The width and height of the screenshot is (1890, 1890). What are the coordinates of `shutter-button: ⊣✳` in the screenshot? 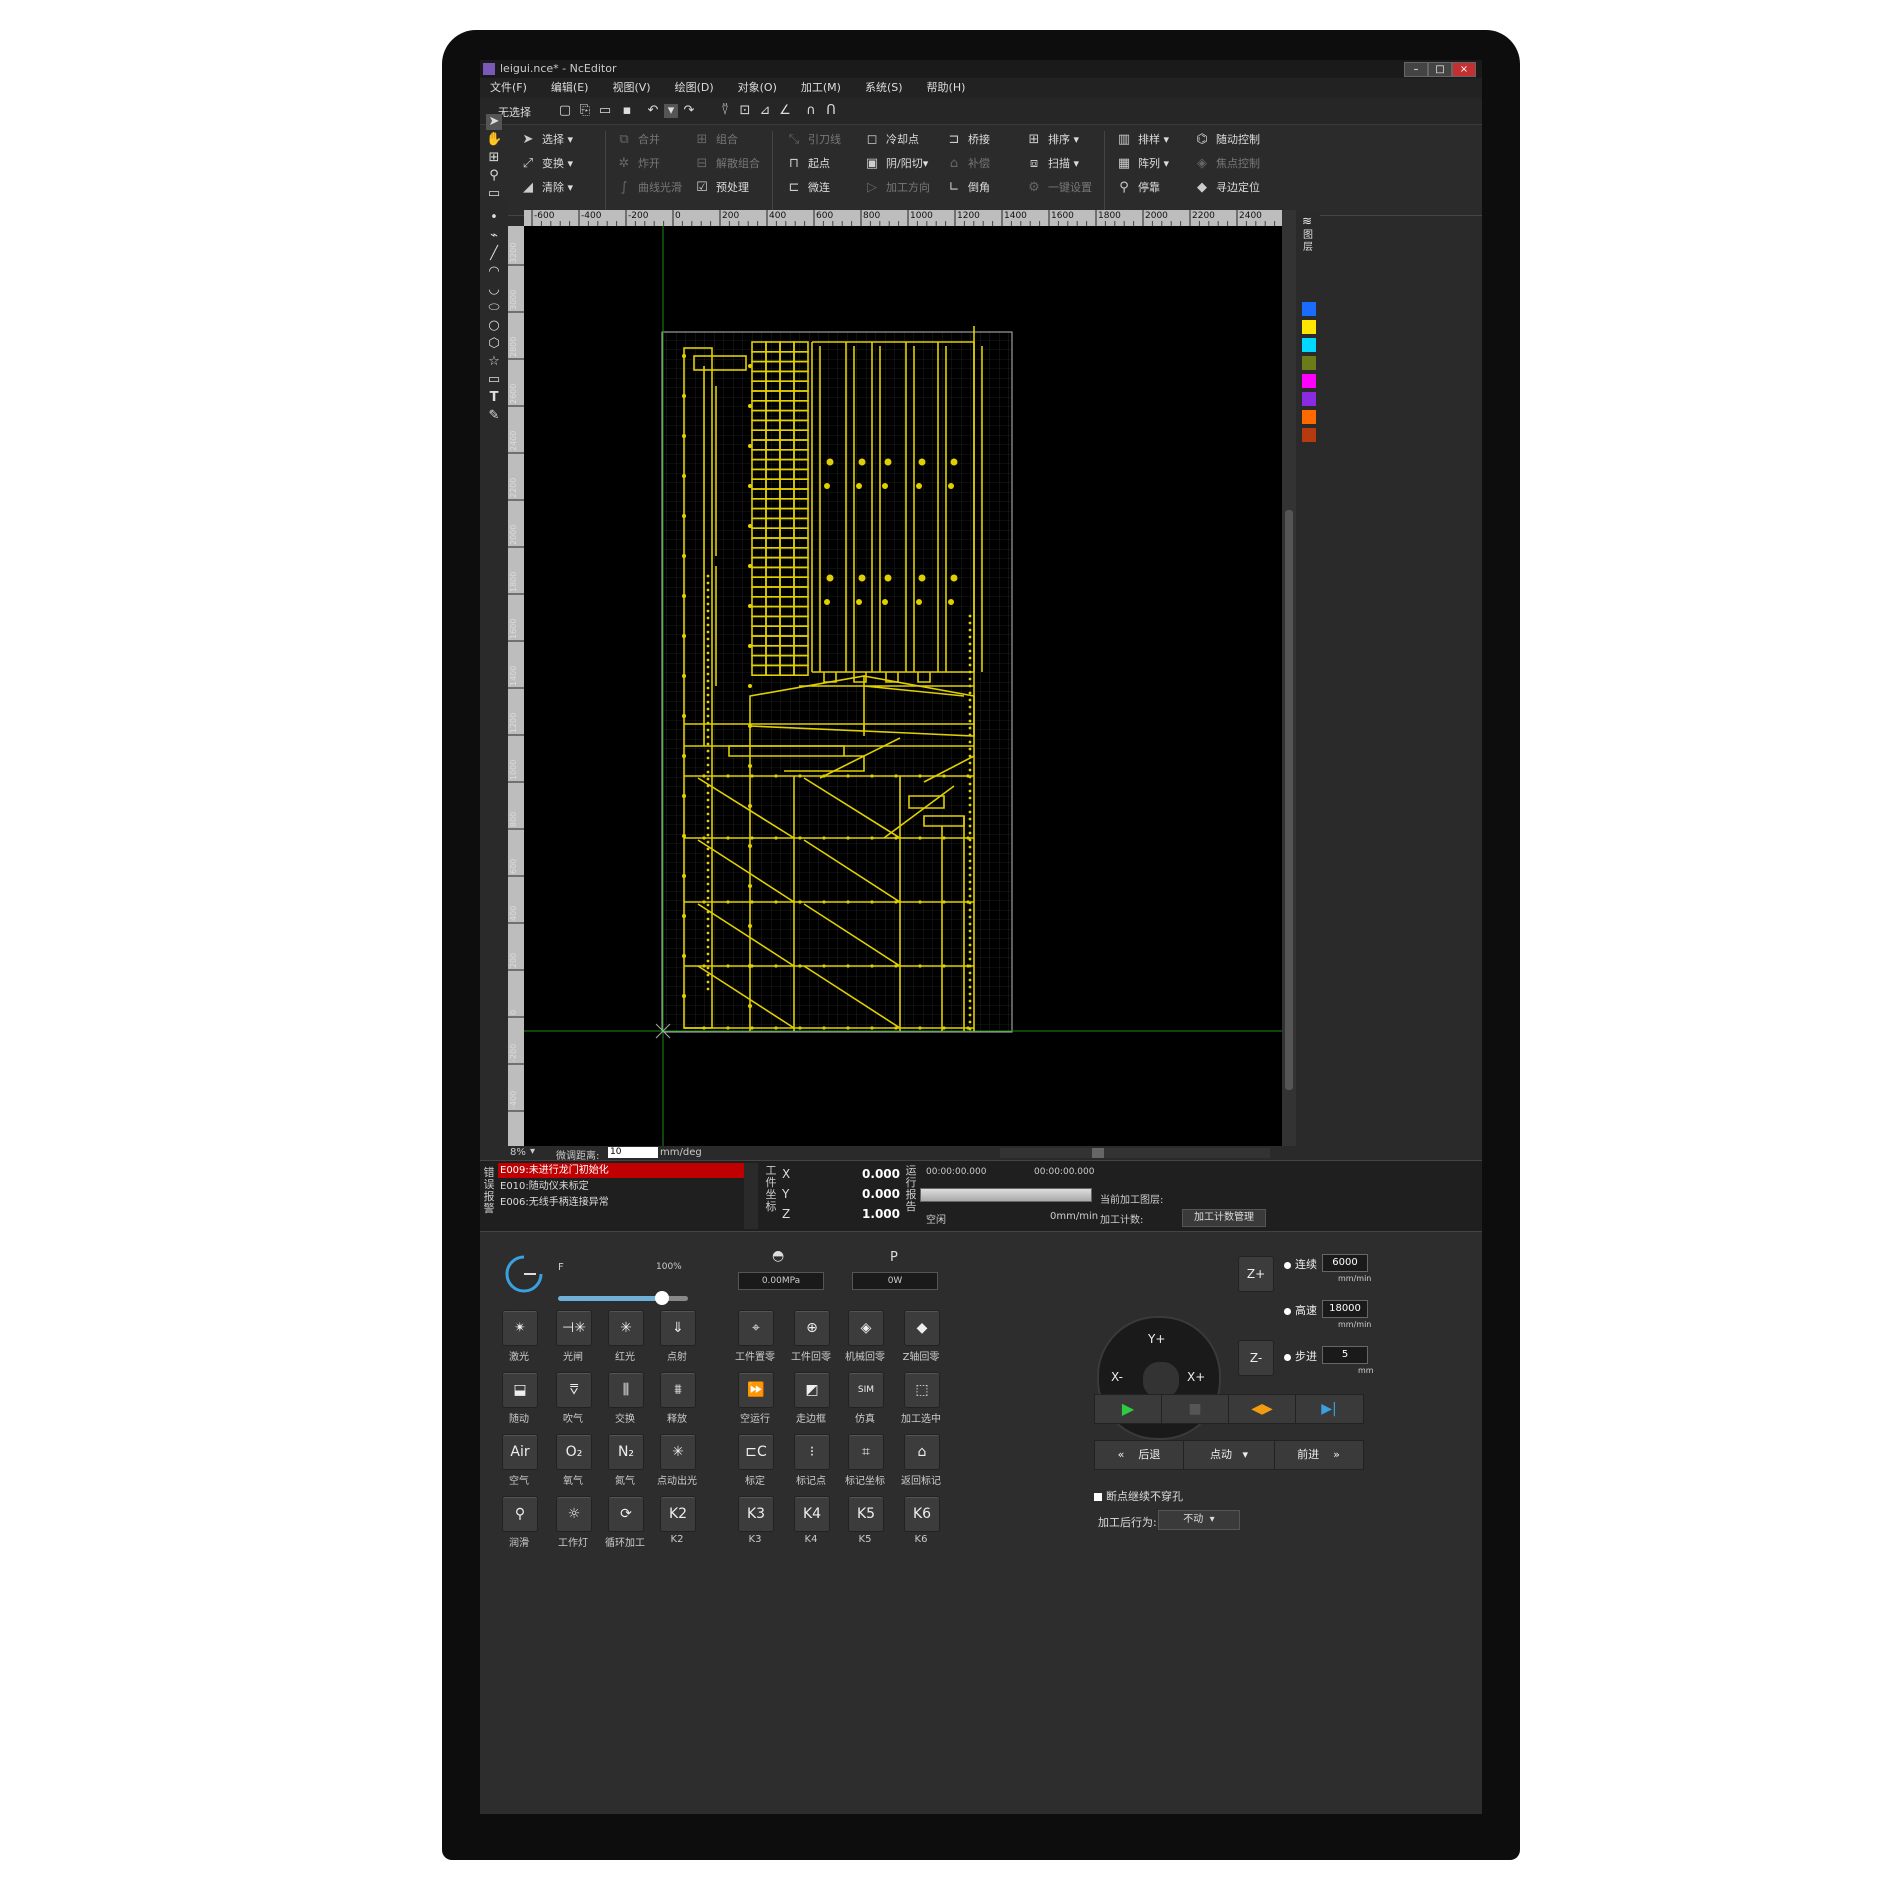 It's located at (574, 1328).